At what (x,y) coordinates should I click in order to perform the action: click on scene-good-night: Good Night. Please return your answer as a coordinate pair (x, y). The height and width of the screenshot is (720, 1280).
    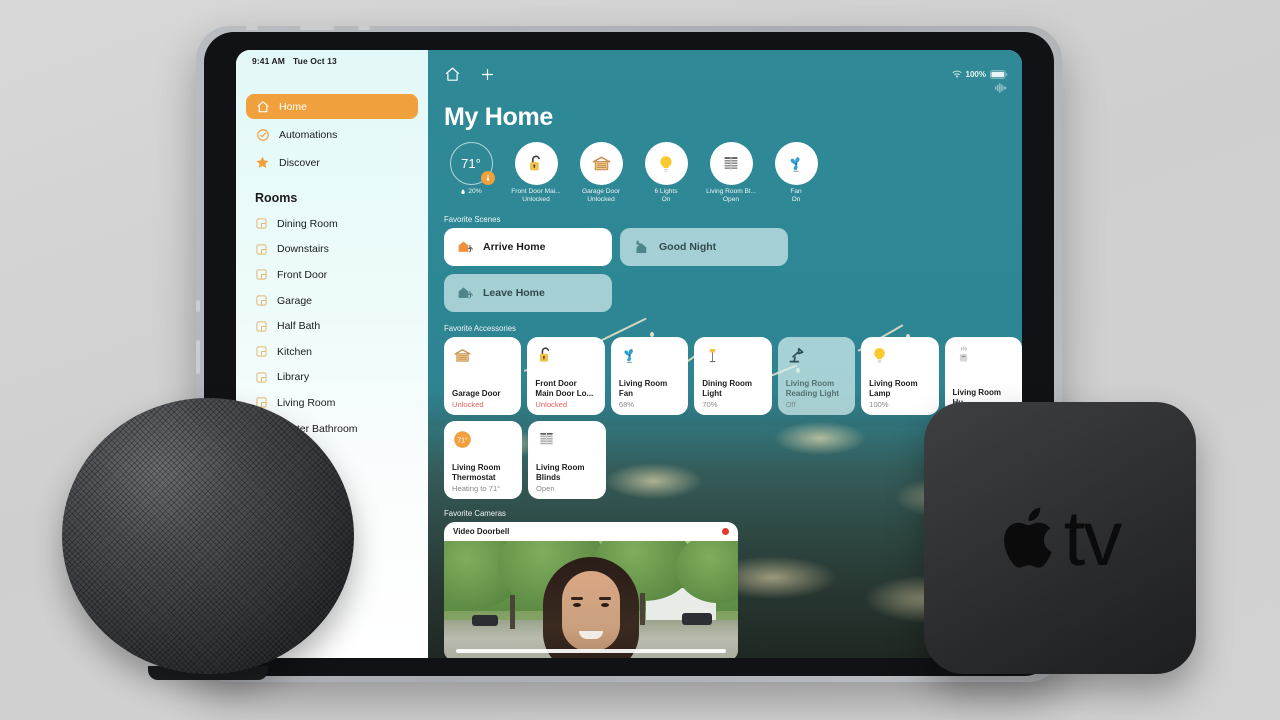
    Looking at the image, I should click on (704, 247).